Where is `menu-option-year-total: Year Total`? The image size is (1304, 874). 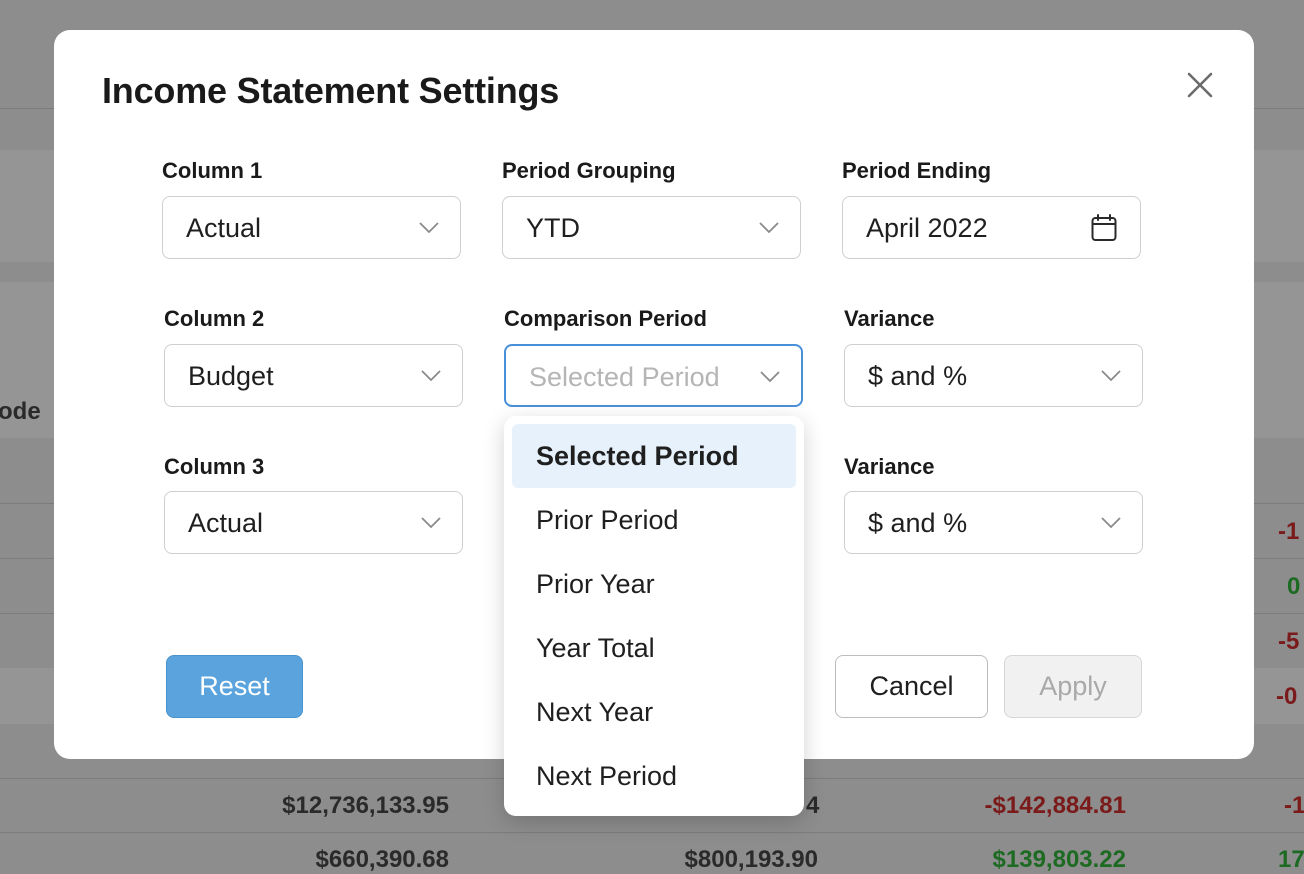
menu-option-year-total: Year Total is located at coordinates (654, 648).